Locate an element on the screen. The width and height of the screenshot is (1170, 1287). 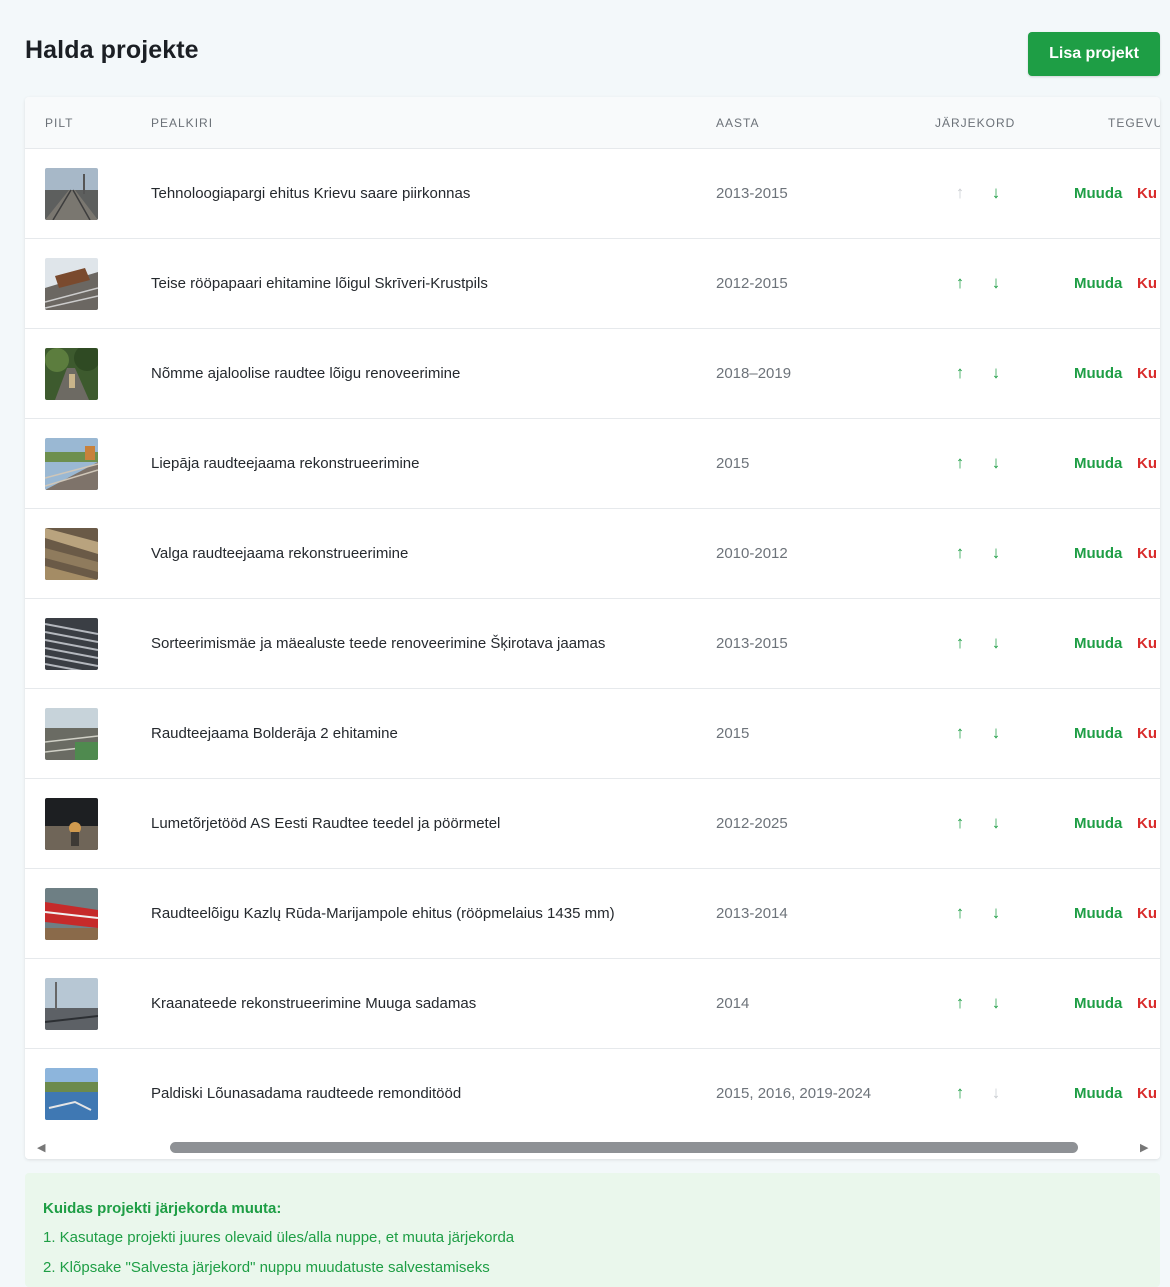
project-year: 2013-2015 is located at coordinates (752, 643).